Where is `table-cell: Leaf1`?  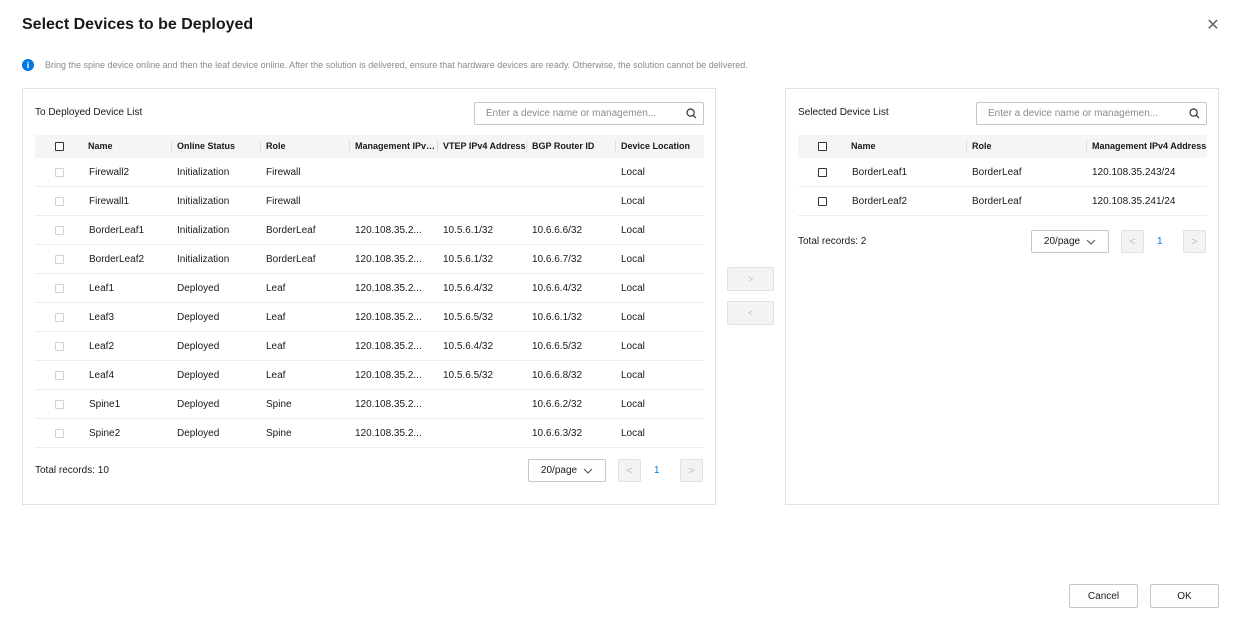
table-cell: Leaf1 is located at coordinates (102, 288).